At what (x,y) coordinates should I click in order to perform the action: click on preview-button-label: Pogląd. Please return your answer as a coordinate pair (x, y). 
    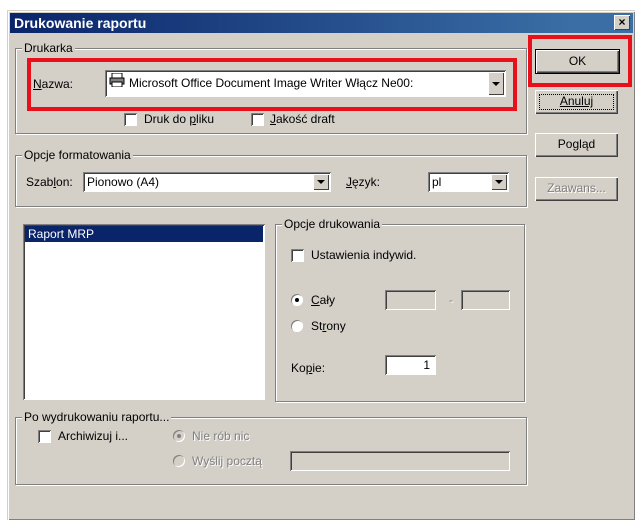
    Looking at the image, I should click on (576, 144).